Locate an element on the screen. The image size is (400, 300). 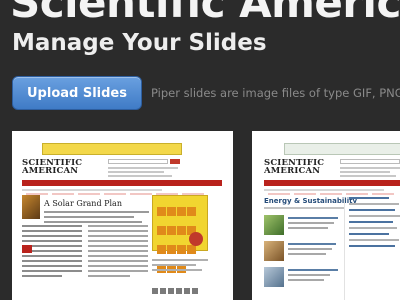
social-icons is located at coordinates (176, 288).